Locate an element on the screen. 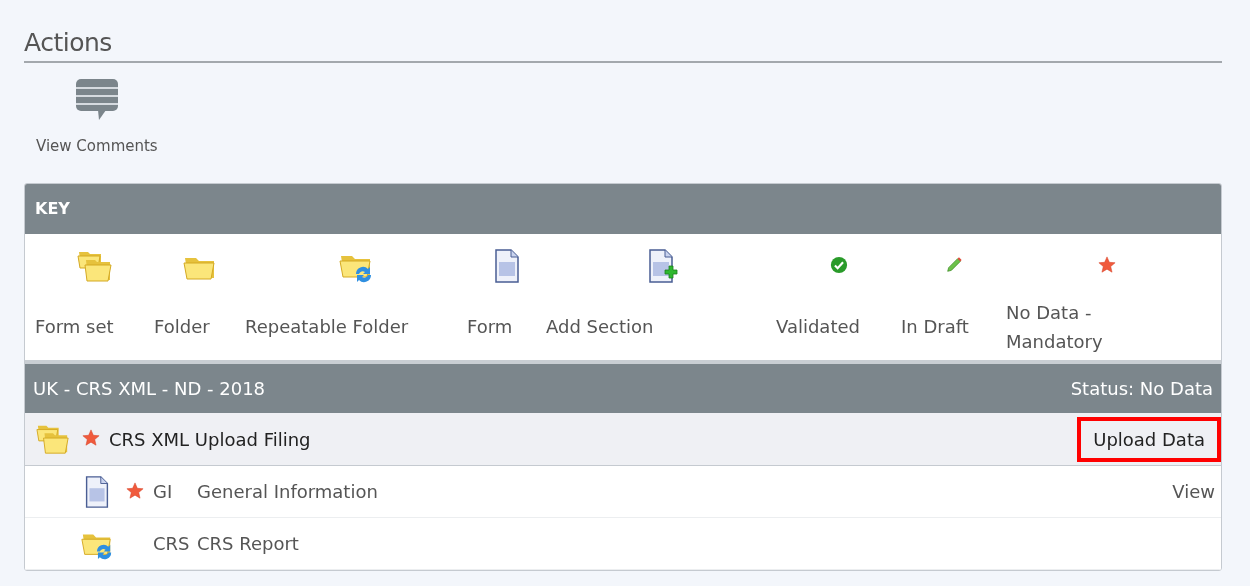  pencil-icon is located at coordinates (953, 265).